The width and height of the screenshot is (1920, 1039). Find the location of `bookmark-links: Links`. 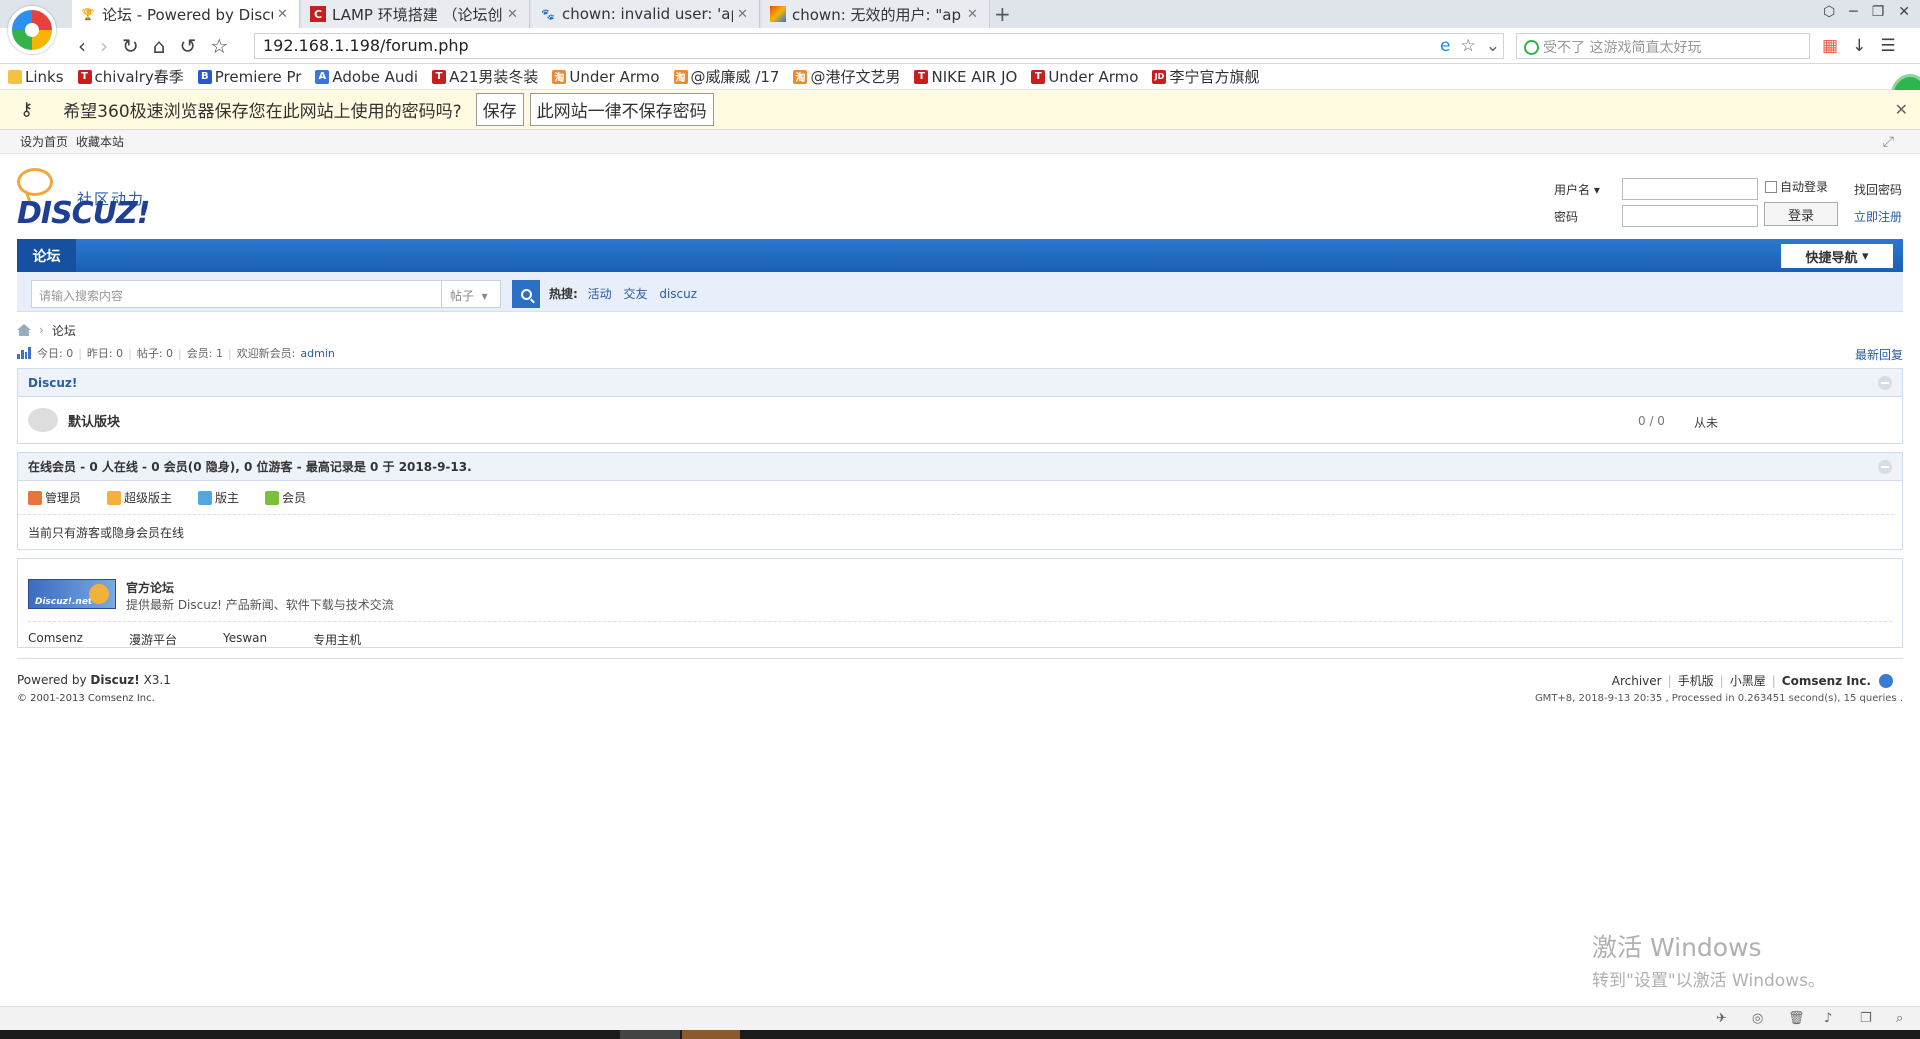

bookmark-links: Links is located at coordinates (36, 77).